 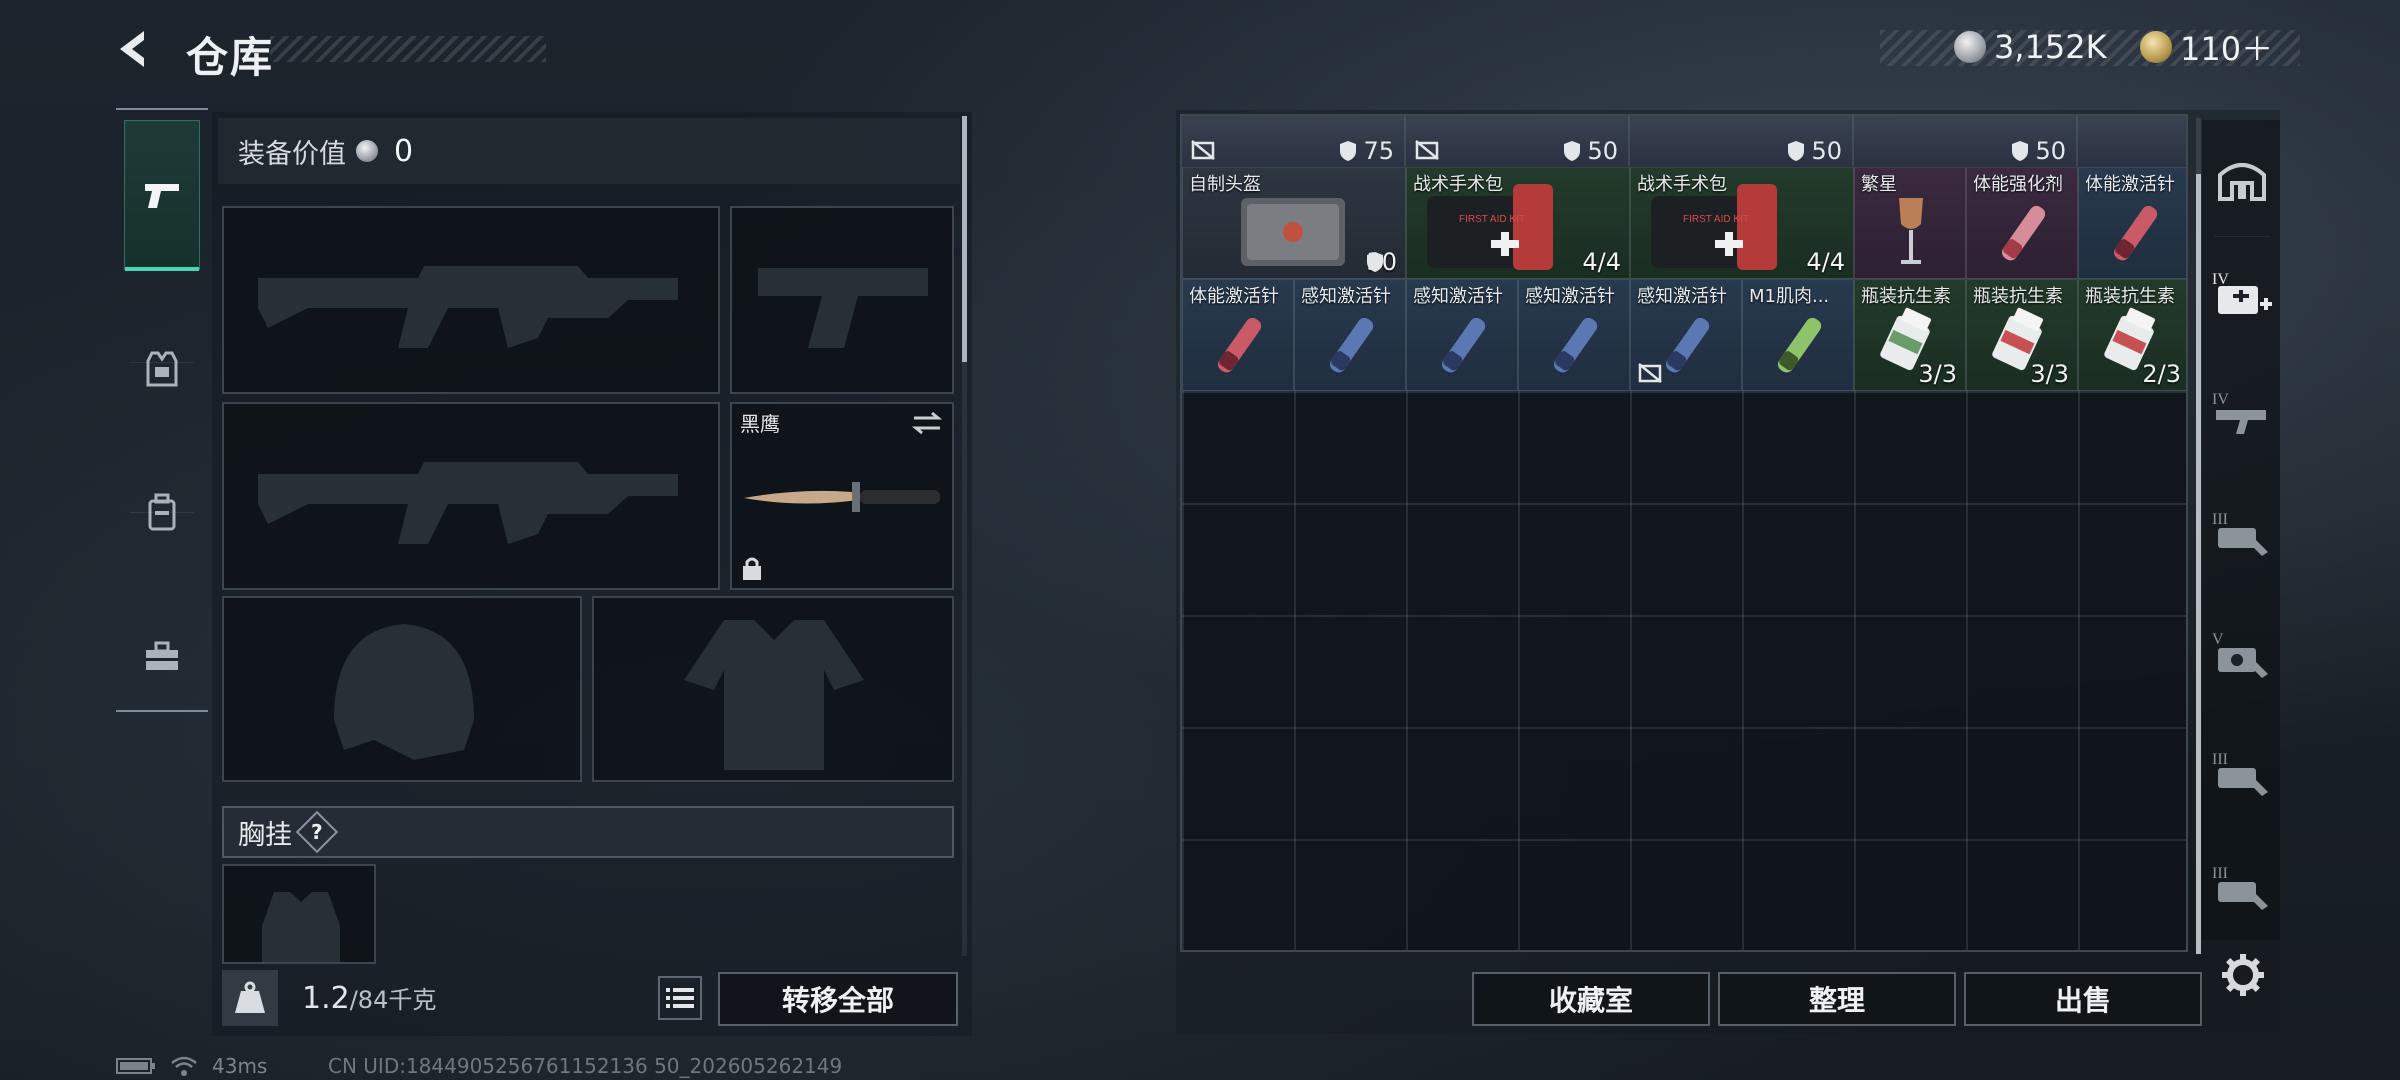 What do you see at coordinates (471, 496) in the screenshot?
I see `secondary-weapon-slot` at bounding box center [471, 496].